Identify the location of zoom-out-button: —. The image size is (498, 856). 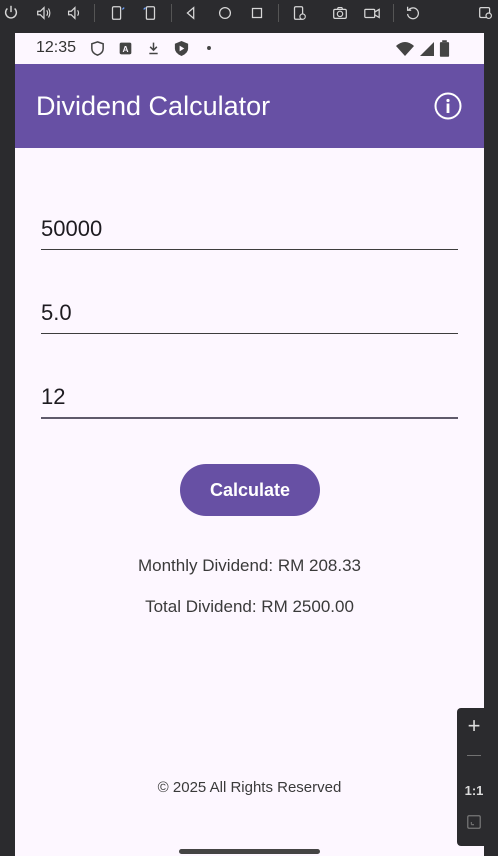
(474, 754).